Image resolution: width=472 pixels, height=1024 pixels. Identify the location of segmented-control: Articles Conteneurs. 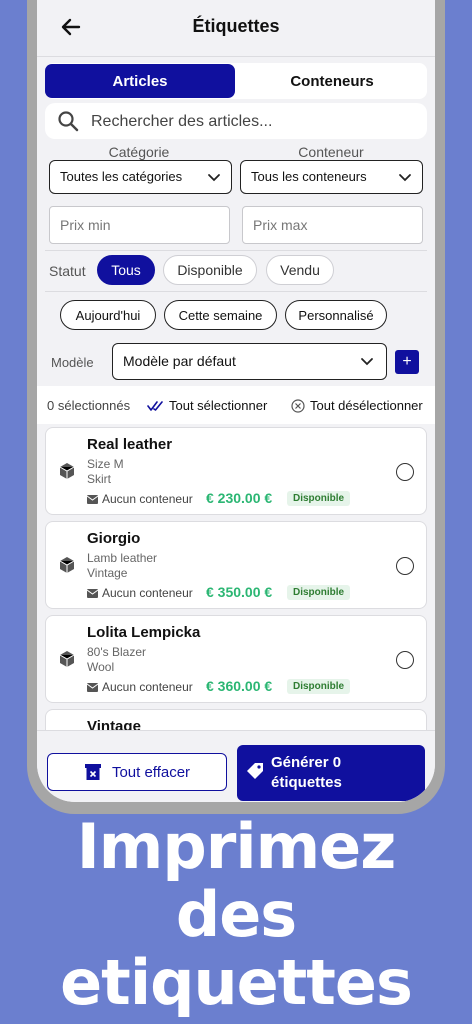
(236, 81).